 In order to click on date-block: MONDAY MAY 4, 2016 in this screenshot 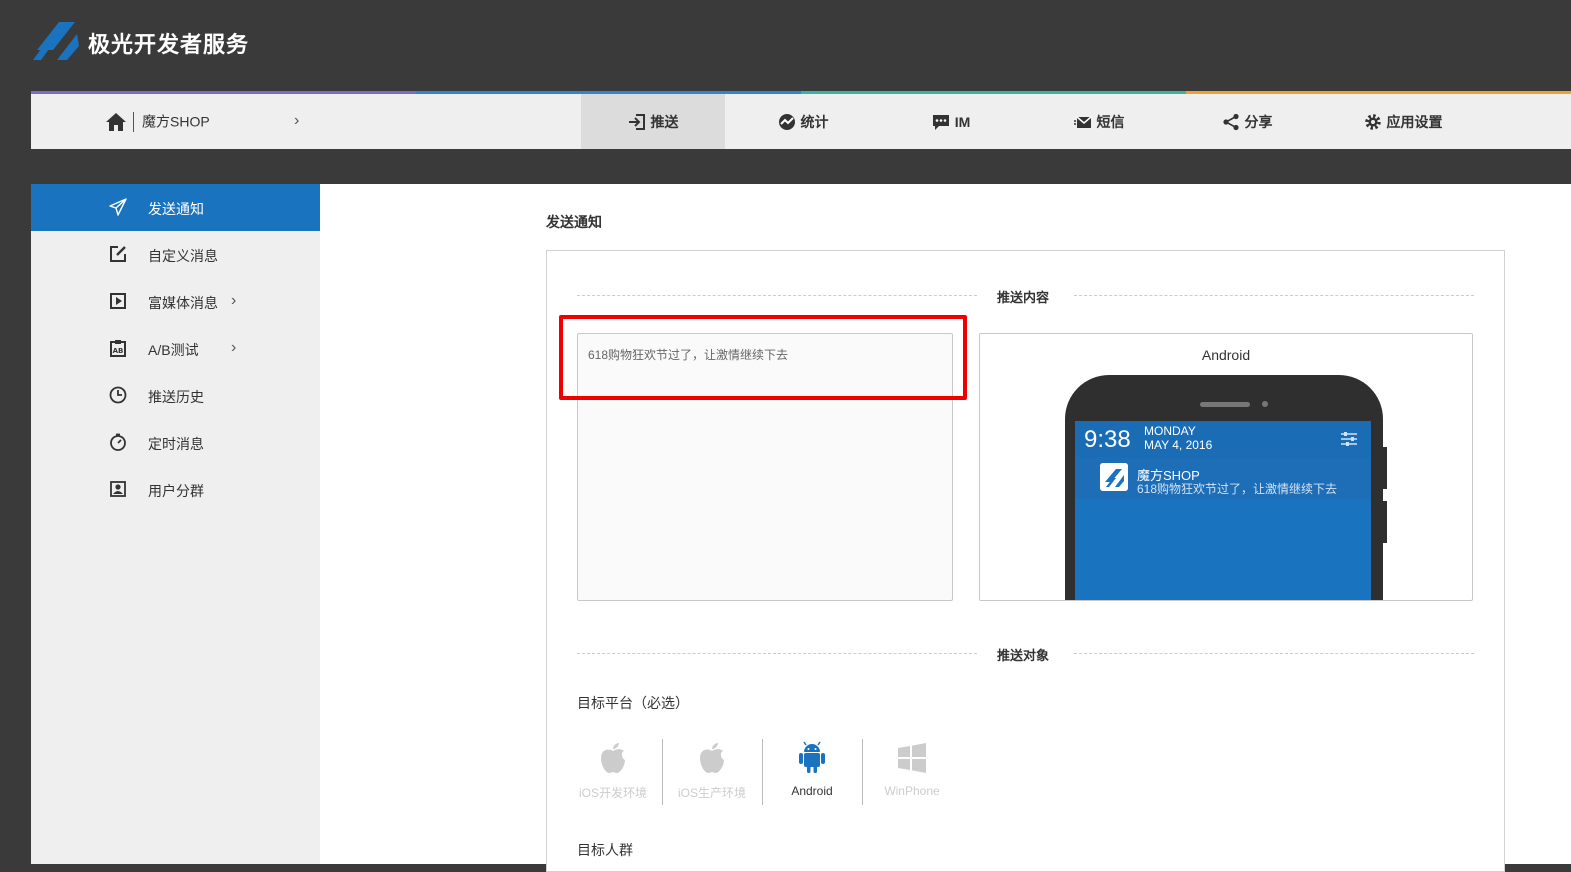, I will do `click(1178, 438)`.